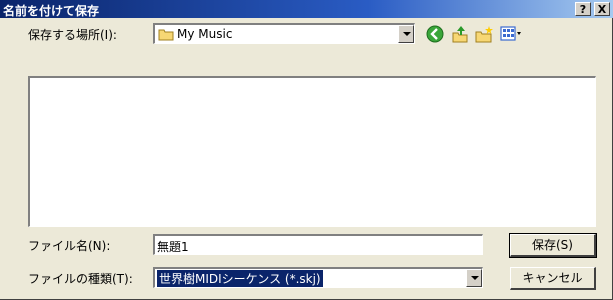 The width and height of the screenshot is (613, 300). What do you see at coordinates (72, 35) in the screenshot?
I see `location-label: 保存する場所(I):` at bounding box center [72, 35].